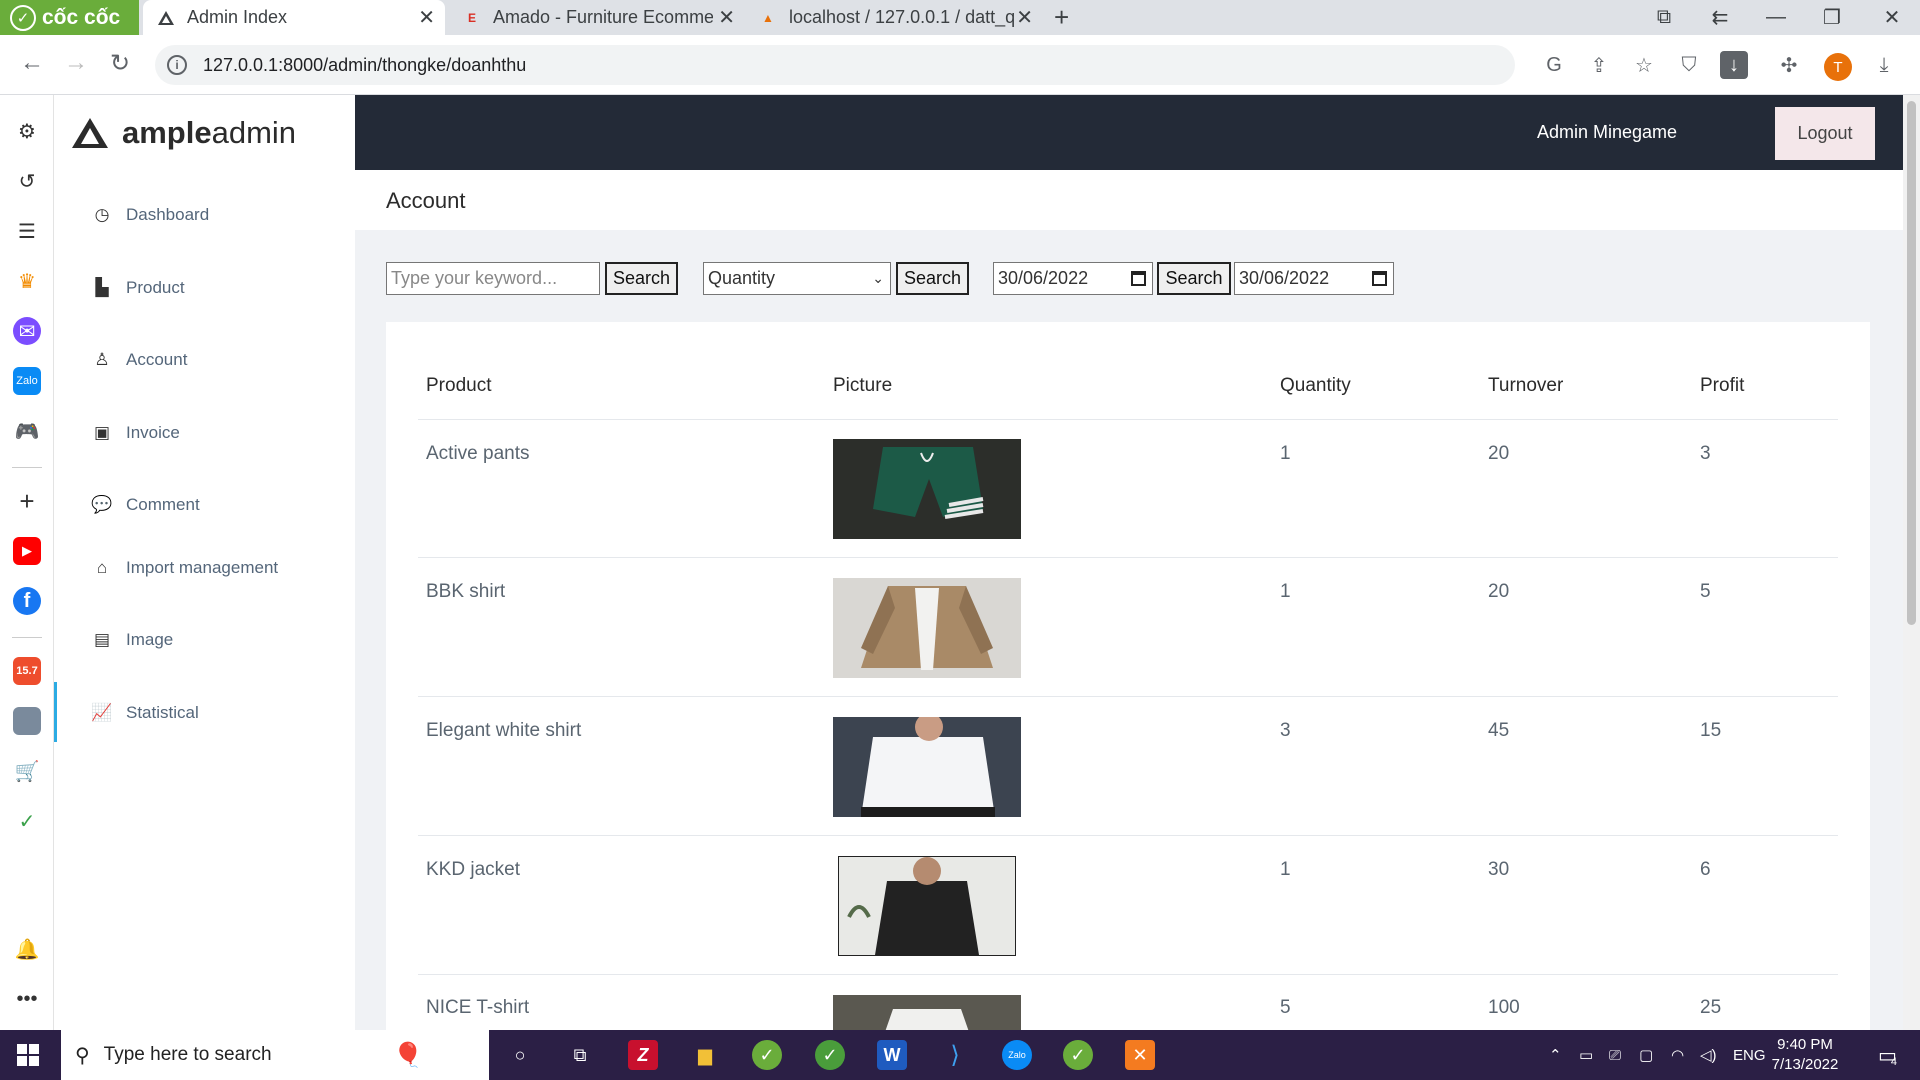 Image resolution: width=1920 pixels, height=1080 pixels. I want to click on gamepad-icon: 🎮, so click(27, 431).